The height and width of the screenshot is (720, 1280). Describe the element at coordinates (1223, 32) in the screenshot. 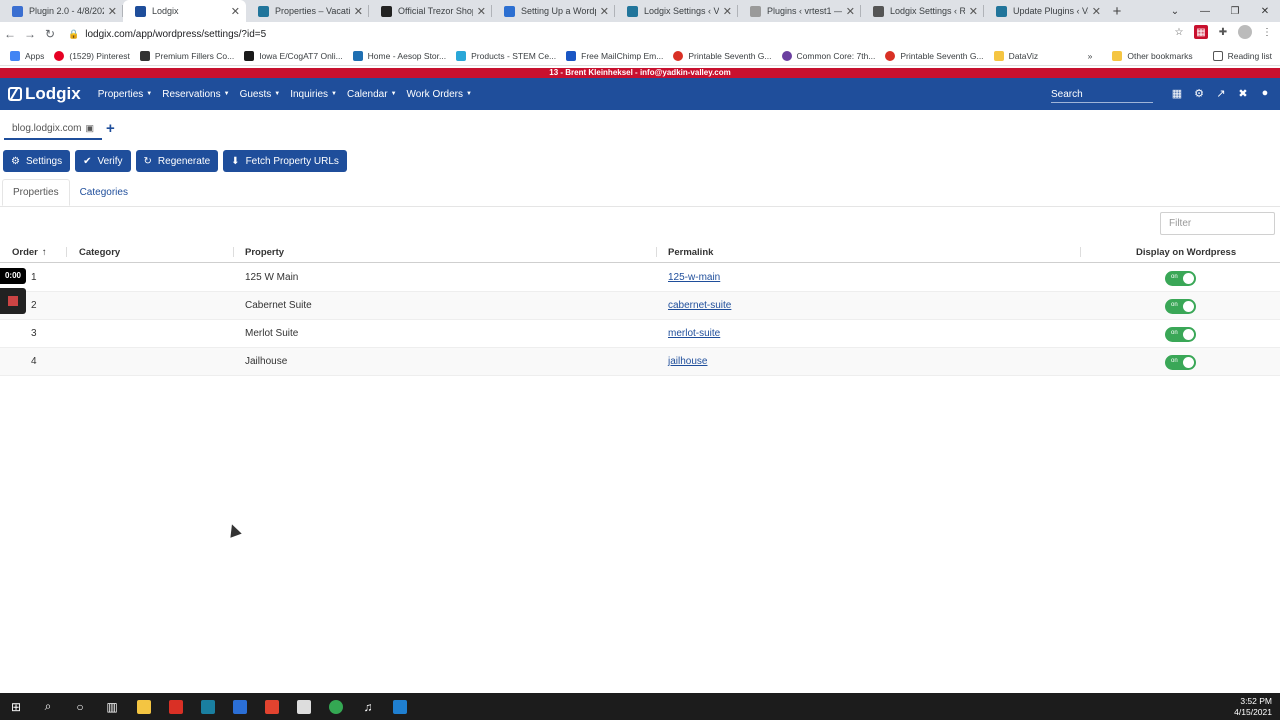

I see `puzzle-icon: ✚` at that location.